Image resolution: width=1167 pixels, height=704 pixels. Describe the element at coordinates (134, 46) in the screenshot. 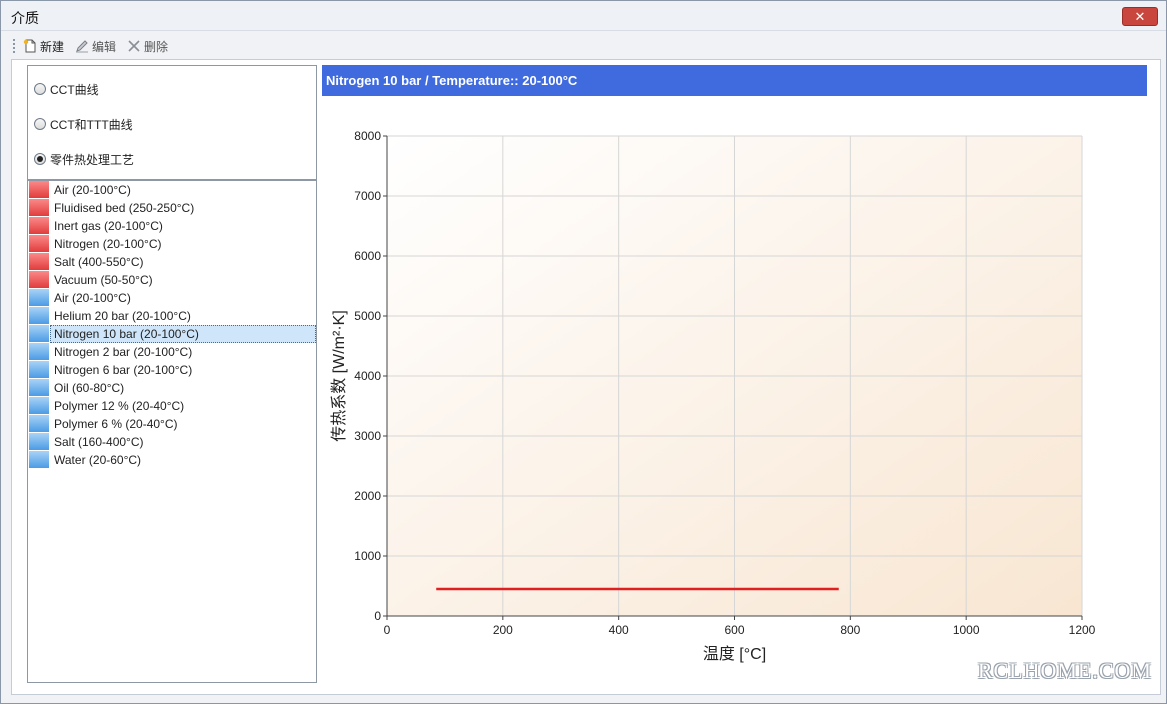

I see `delete-x-icon` at that location.